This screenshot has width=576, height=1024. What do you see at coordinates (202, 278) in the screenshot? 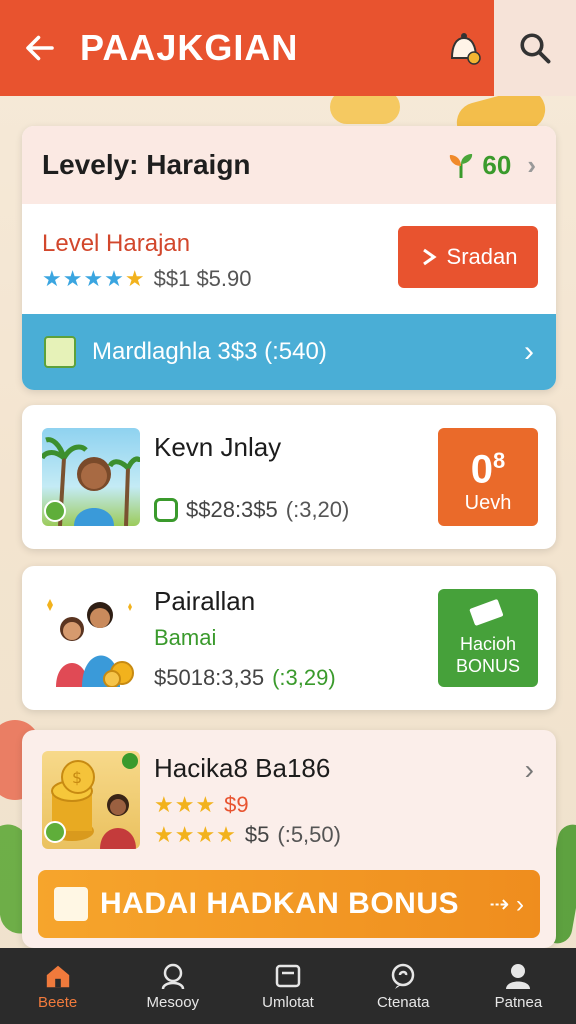
I see `level-price: $$1 $5.90` at bounding box center [202, 278].